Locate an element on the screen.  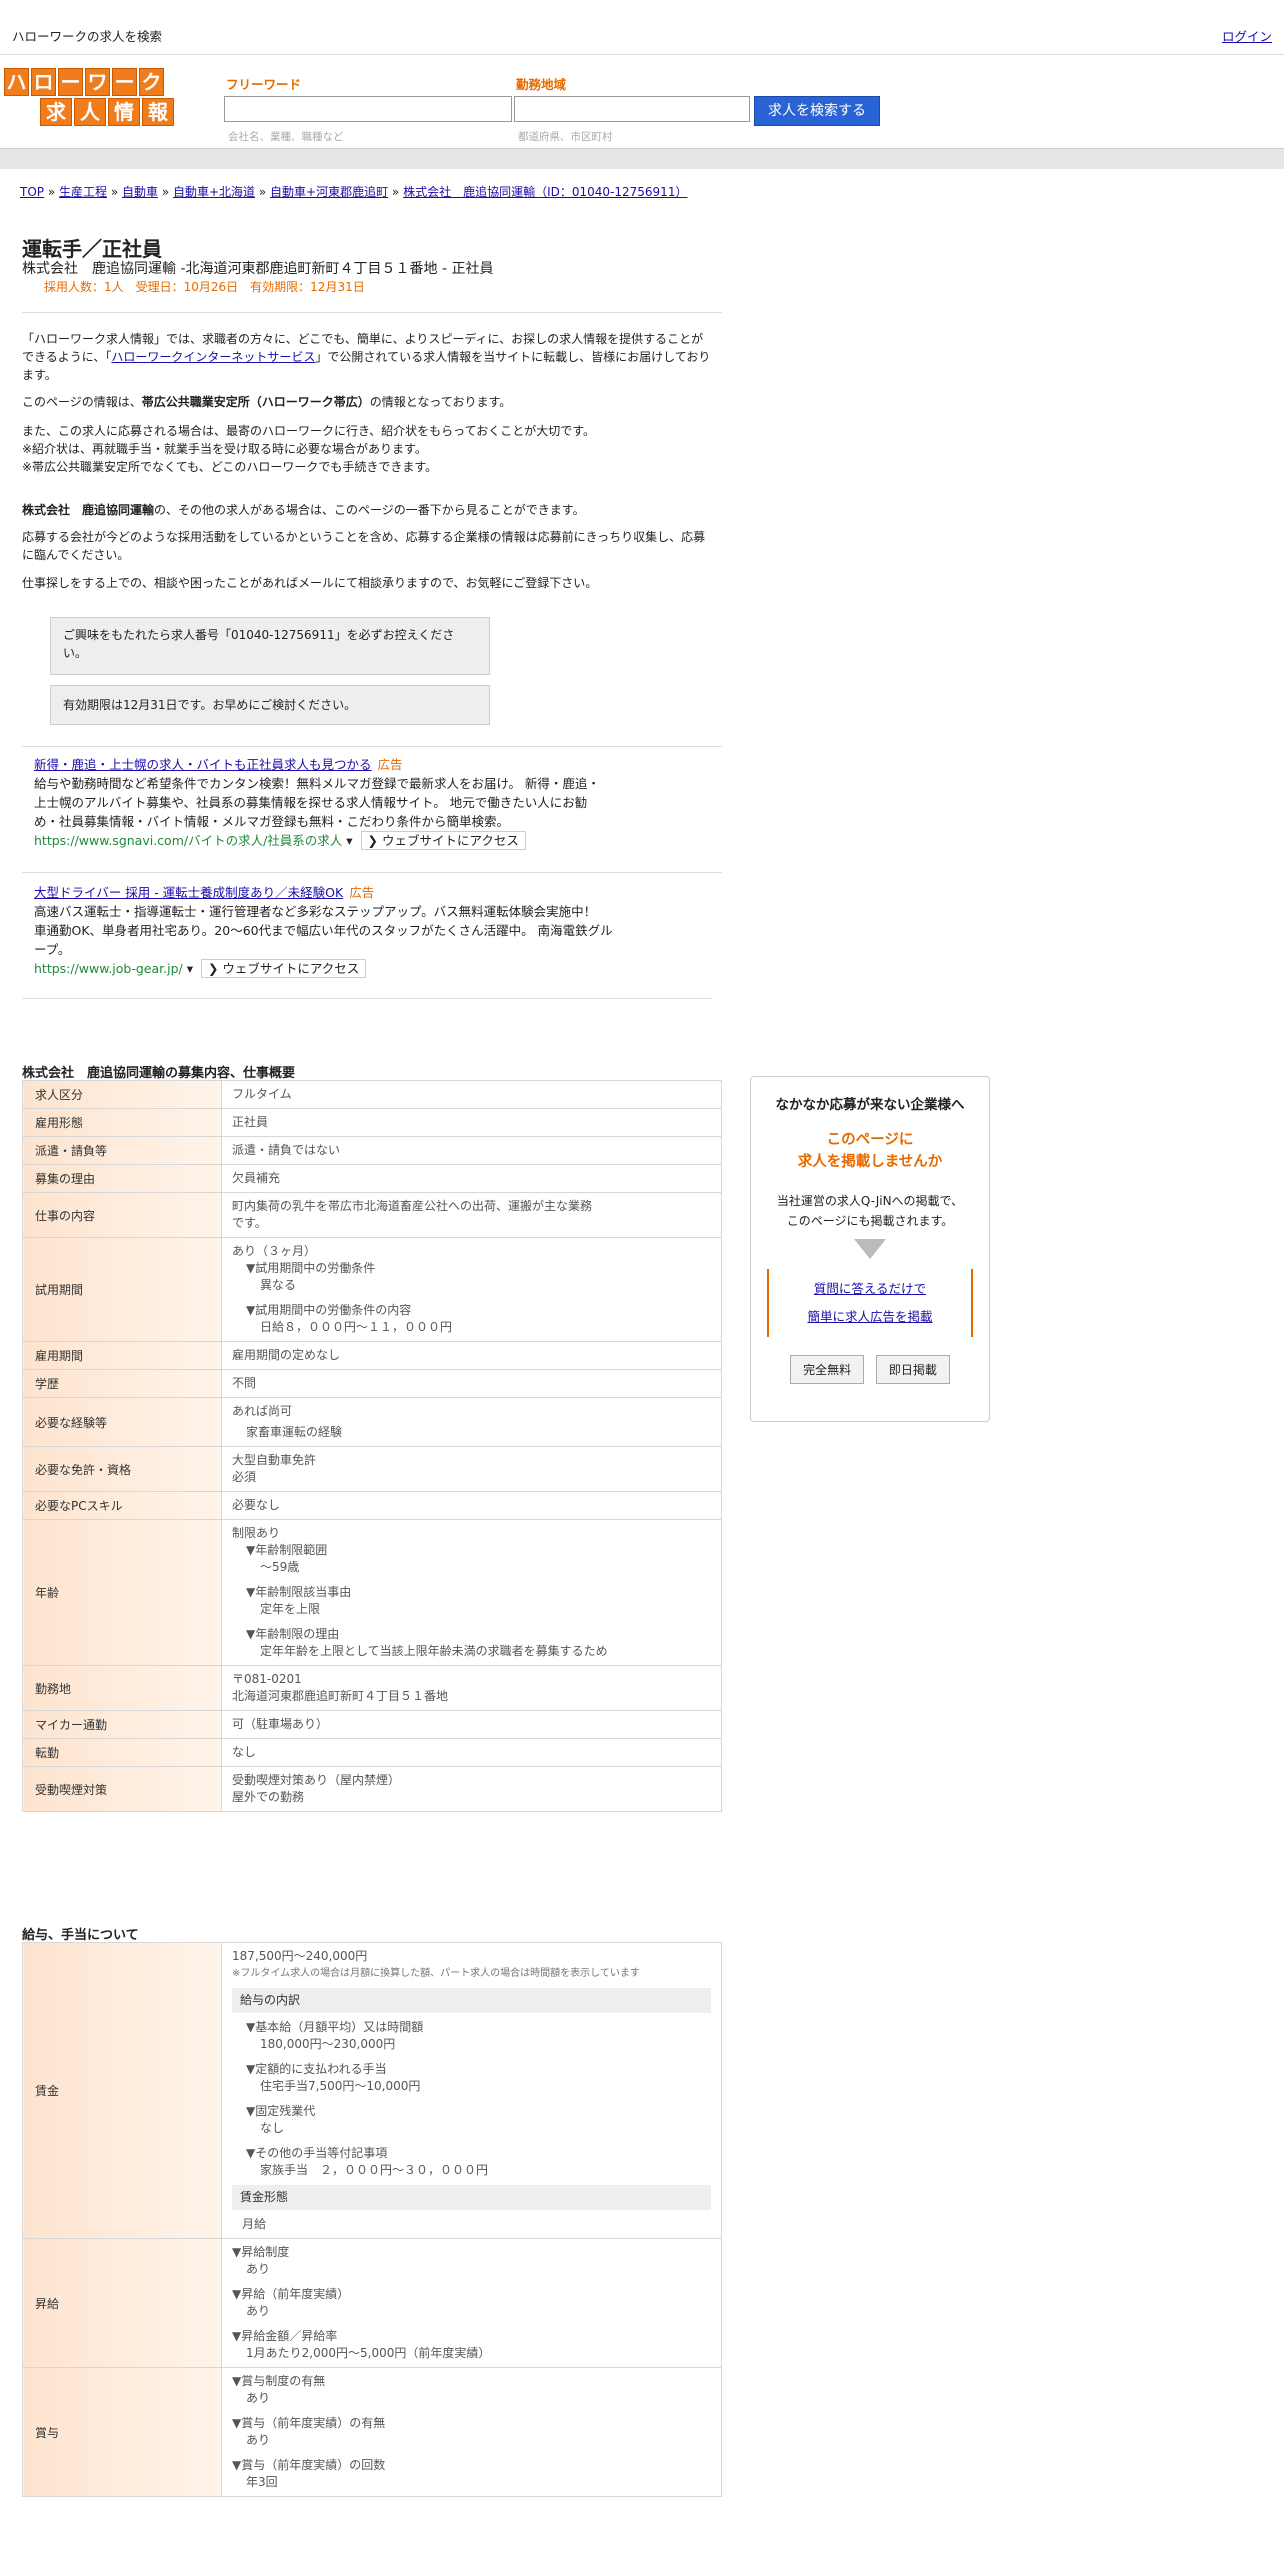
ad-headline: 新得・鹿追・上士幌の求人・バイトも正社員求人も見つかる is located at coordinates (203, 764).